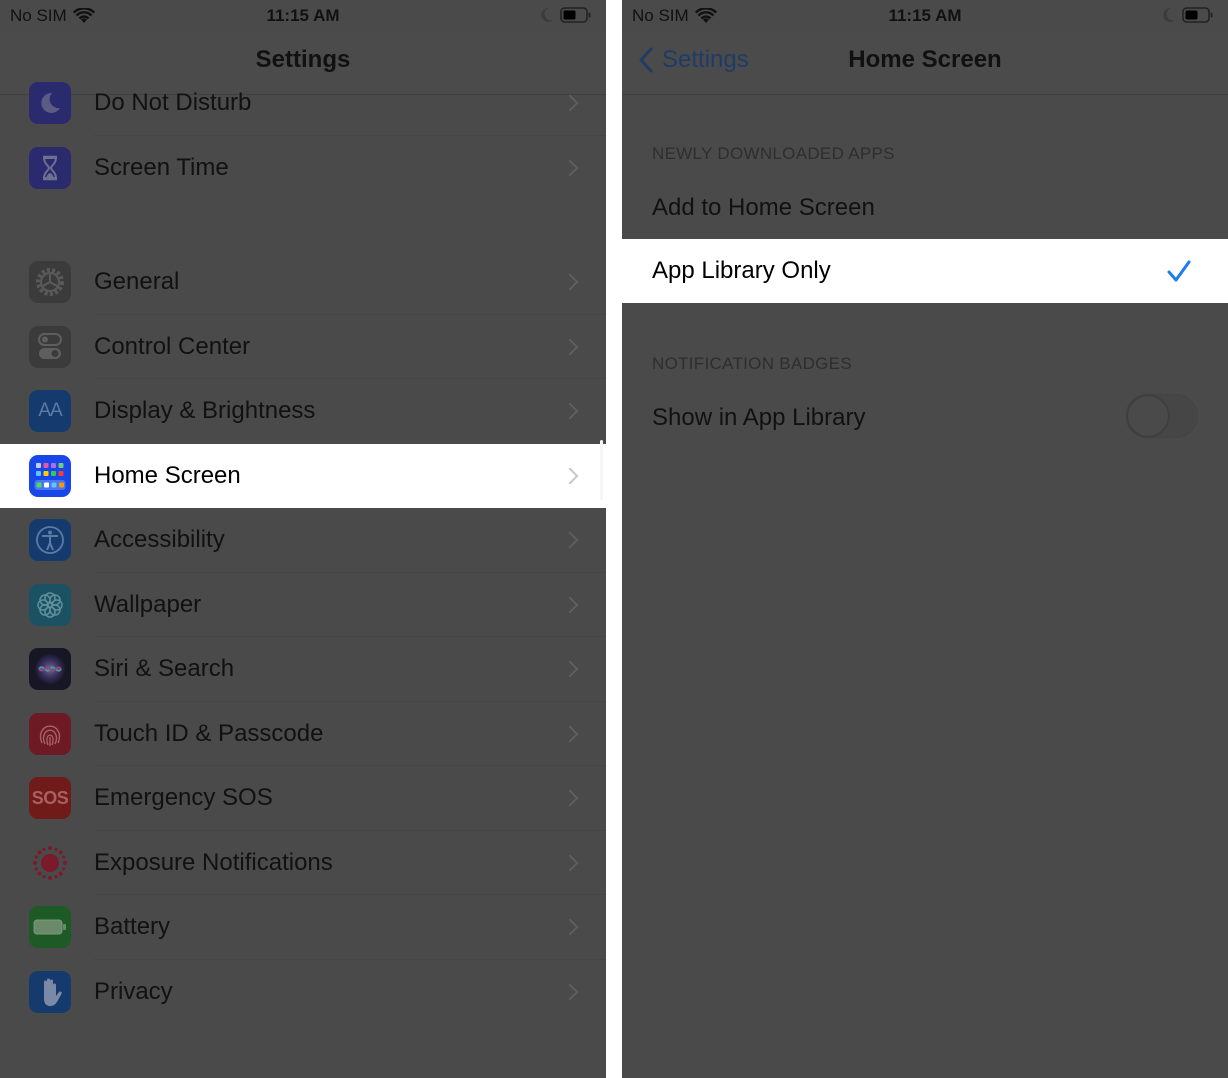 Image resolution: width=1228 pixels, height=1078 pixels. What do you see at coordinates (752, 363) in the screenshot?
I see `section-header-notification-badges: NOTIFICATION BADGES` at bounding box center [752, 363].